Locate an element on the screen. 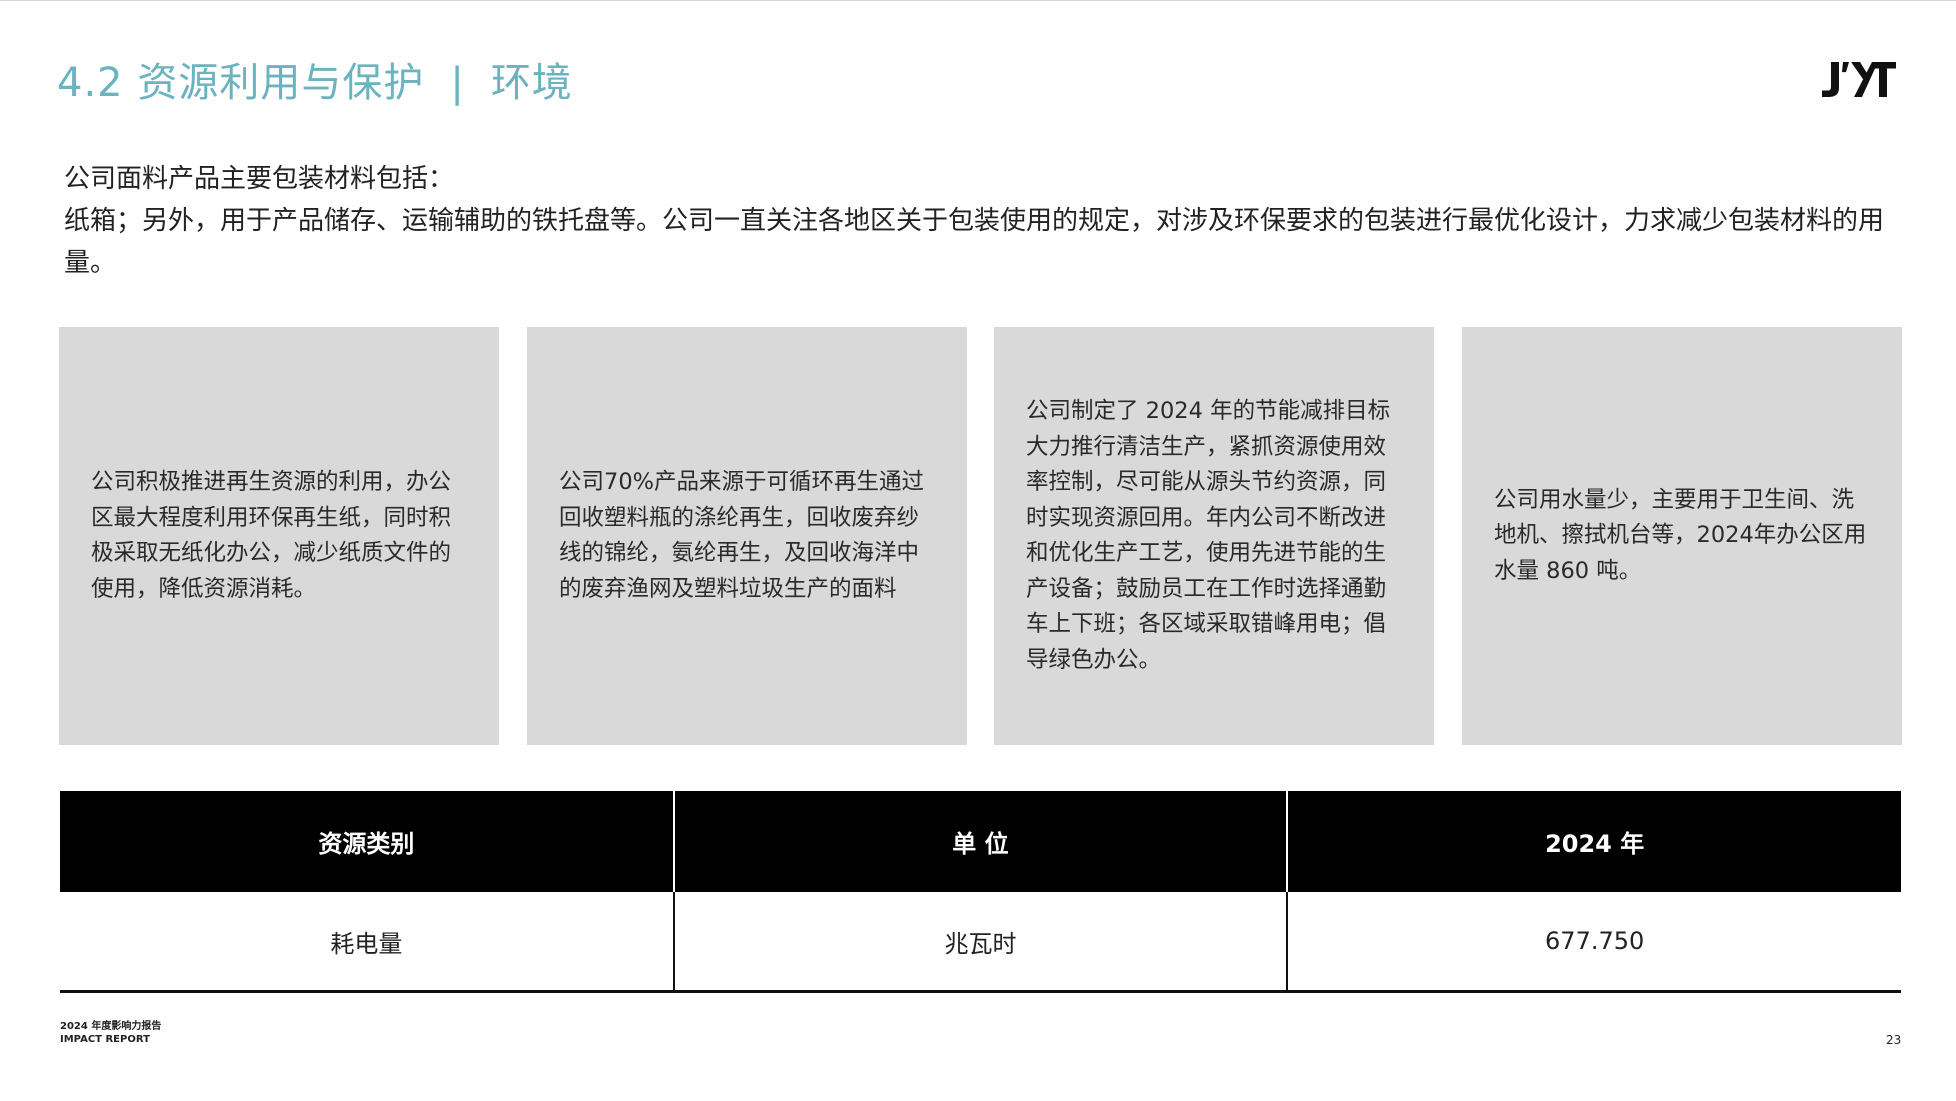 The width and height of the screenshot is (1956, 1101). table-cell-value: 677.750 is located at coordinates (1593, 942).